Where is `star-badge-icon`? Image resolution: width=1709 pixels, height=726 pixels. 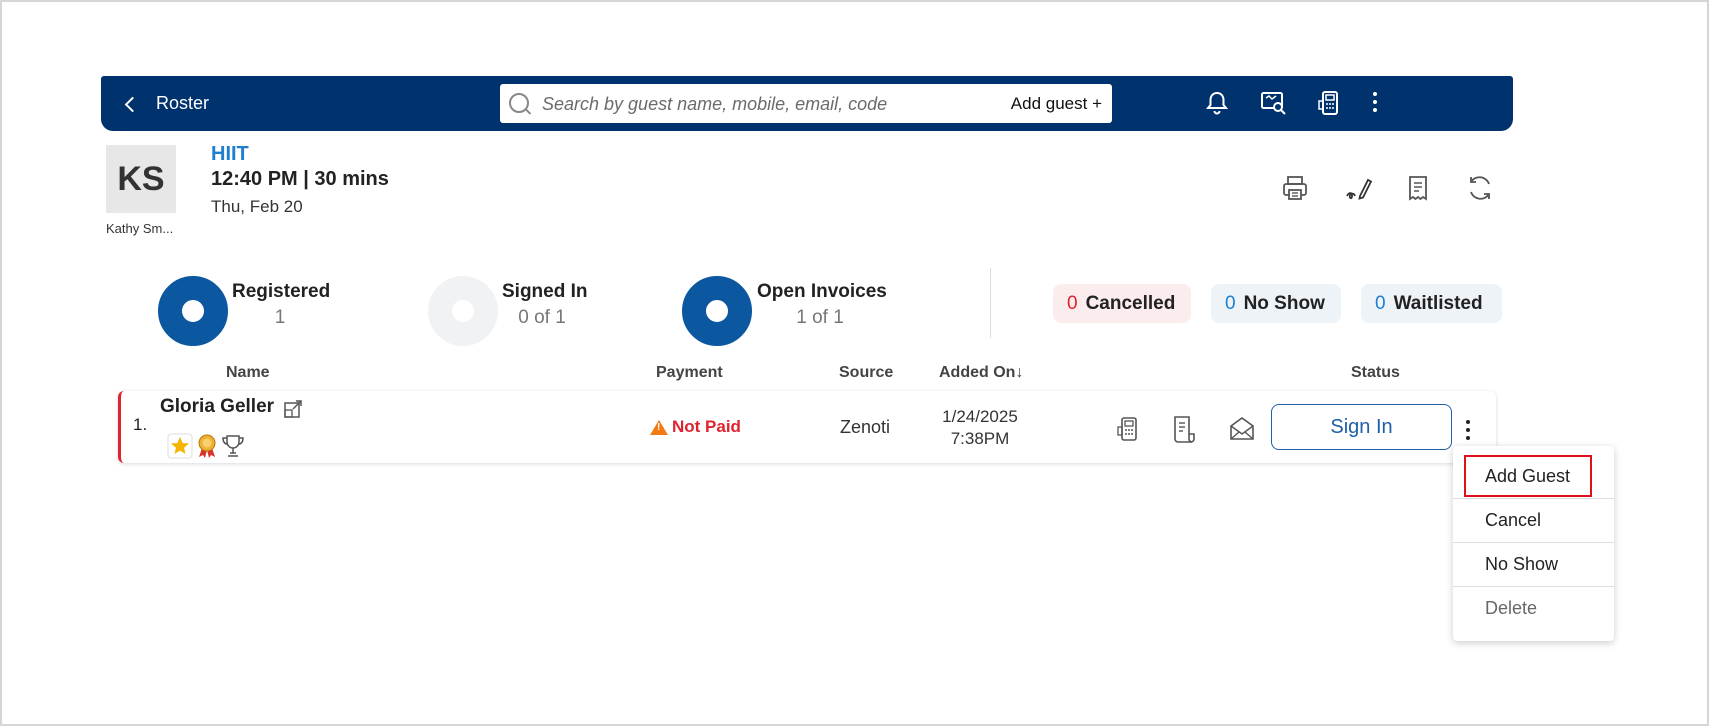
star-badge-icon is located at coordinates (180, 446).